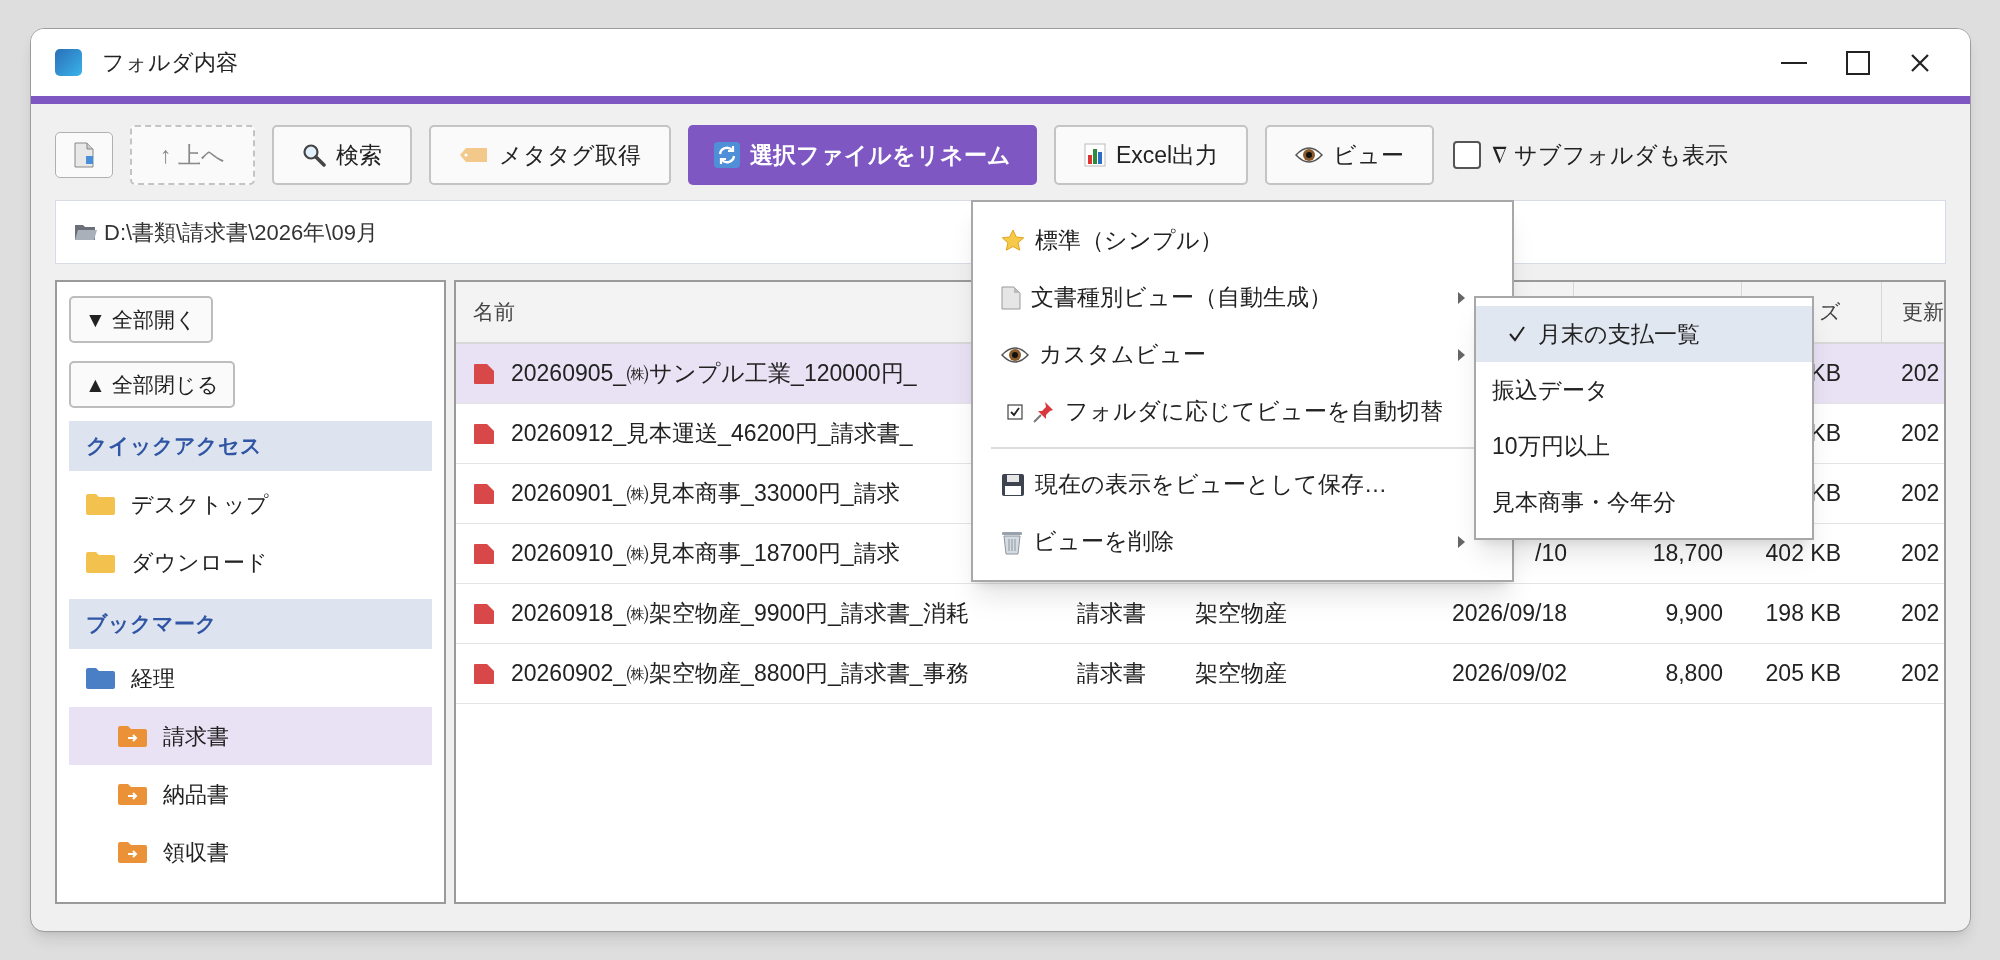 Image resolution: width=2000 pixels, height=960 pixels. Describe the element at coordinates (1803, 614) in the screenshot. I see `table-cell-text: 198 KB` at that location.